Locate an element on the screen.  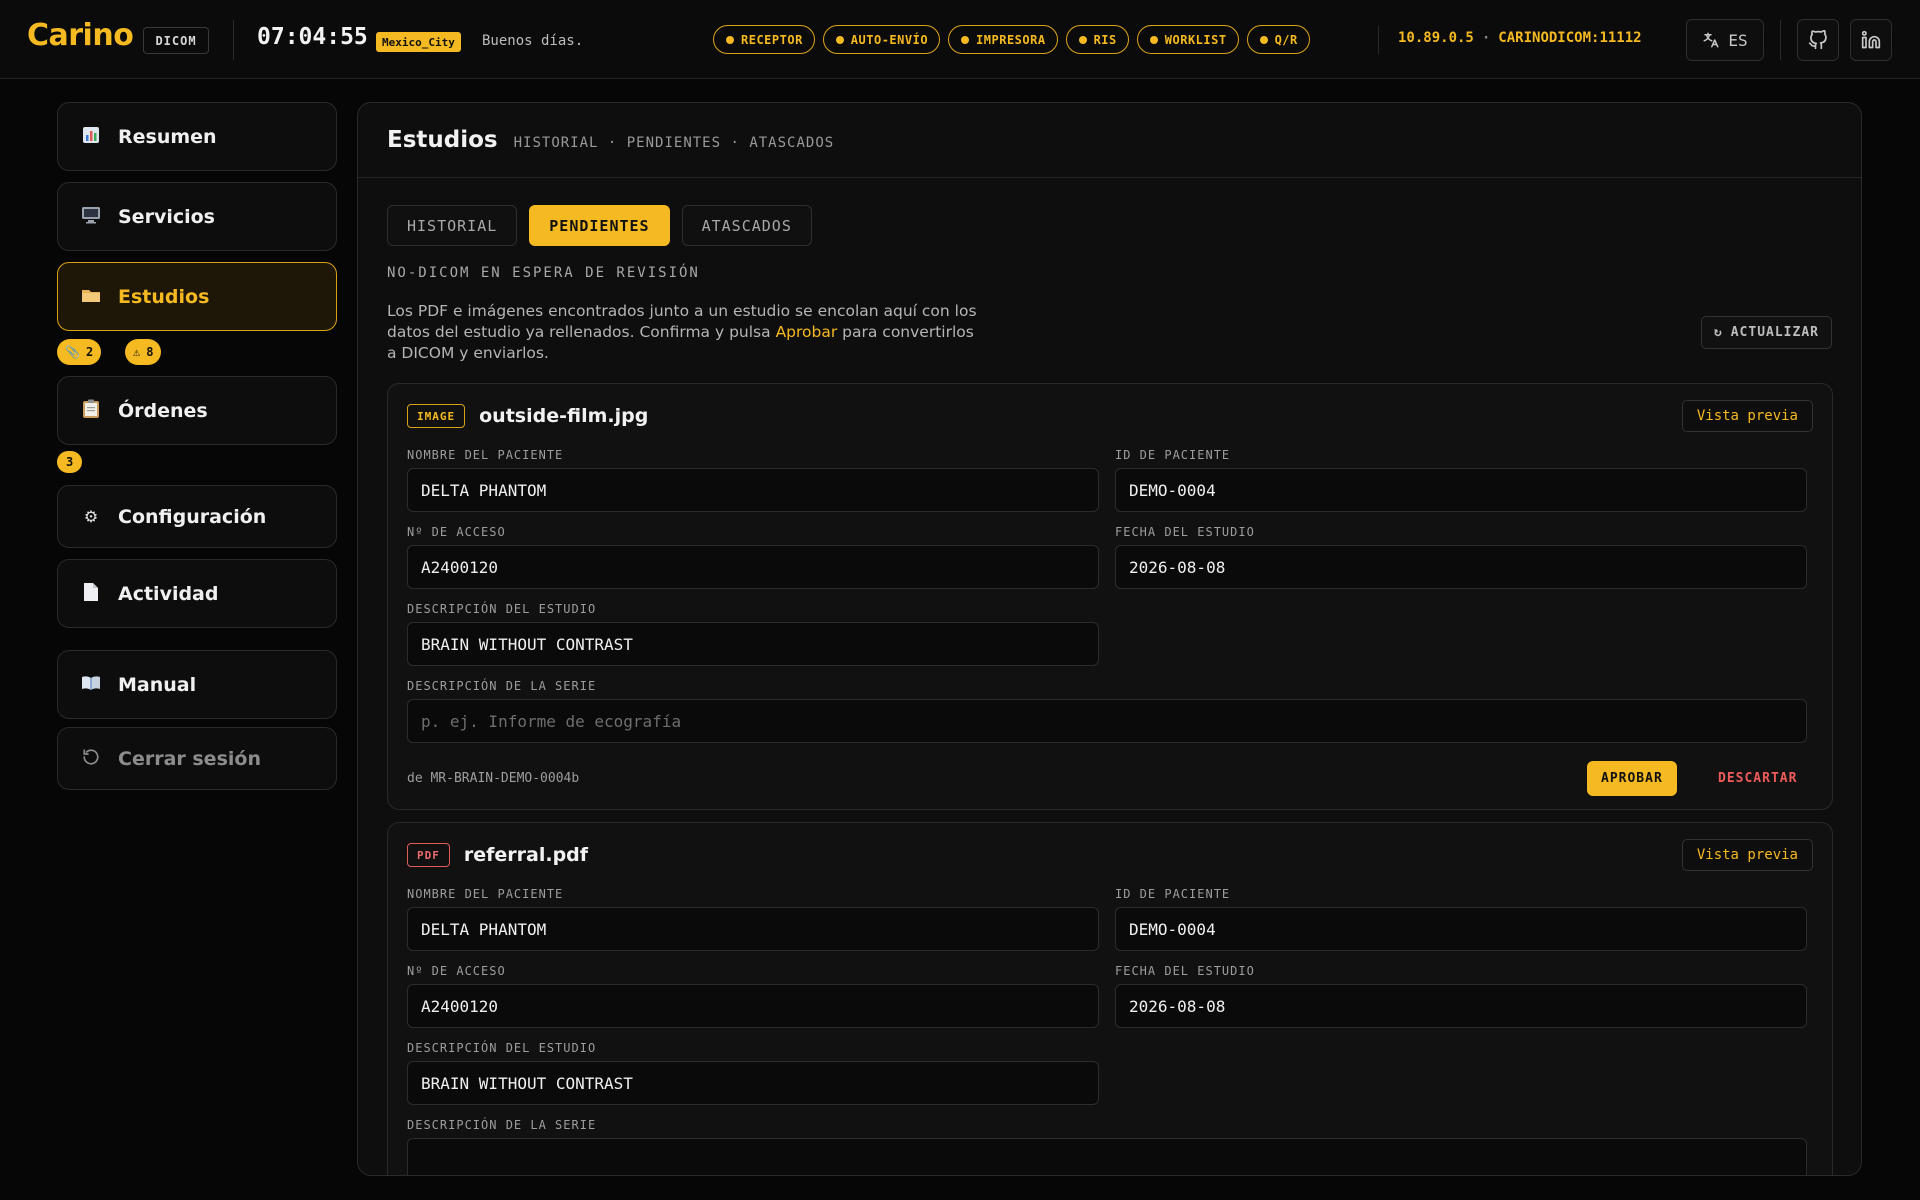
sidebar-item-manual: Manual is located at coordinates (197, 684).